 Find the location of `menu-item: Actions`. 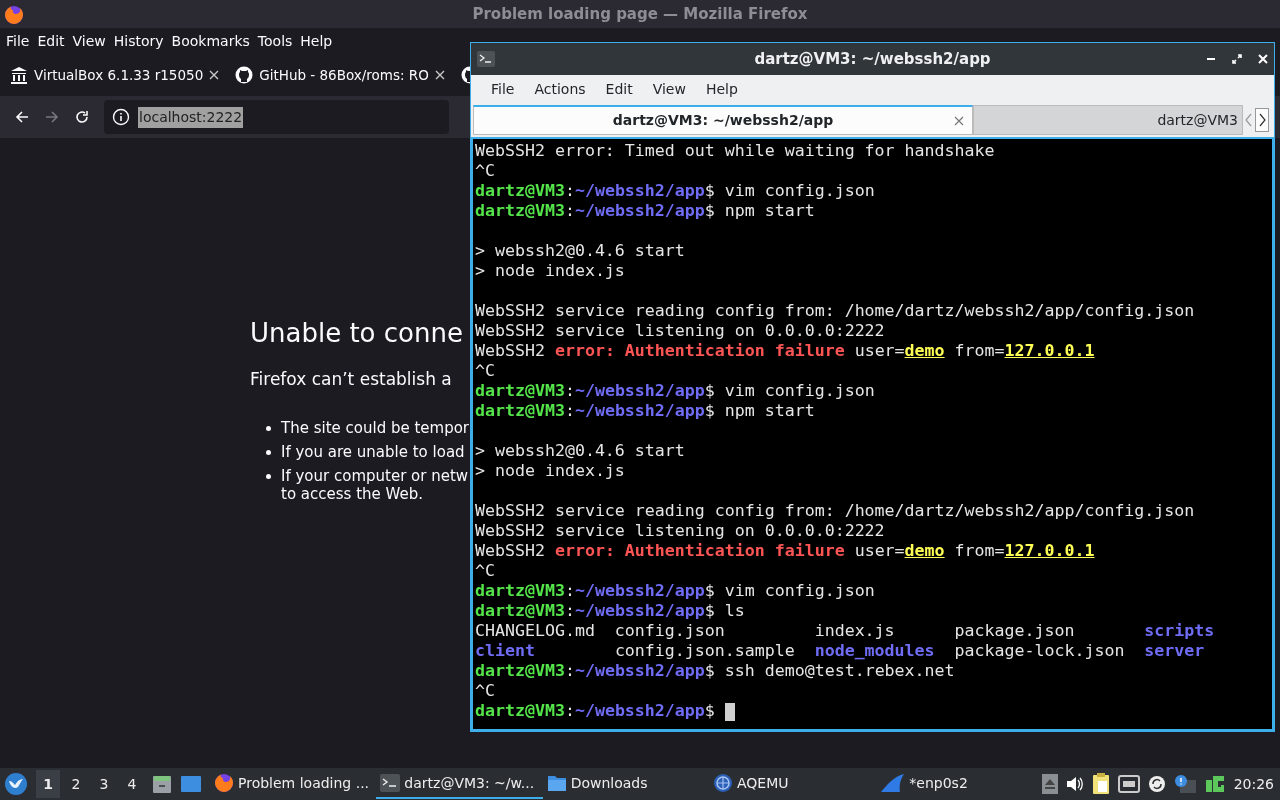

menu-item: Actions is located at coordinates (560, 89).